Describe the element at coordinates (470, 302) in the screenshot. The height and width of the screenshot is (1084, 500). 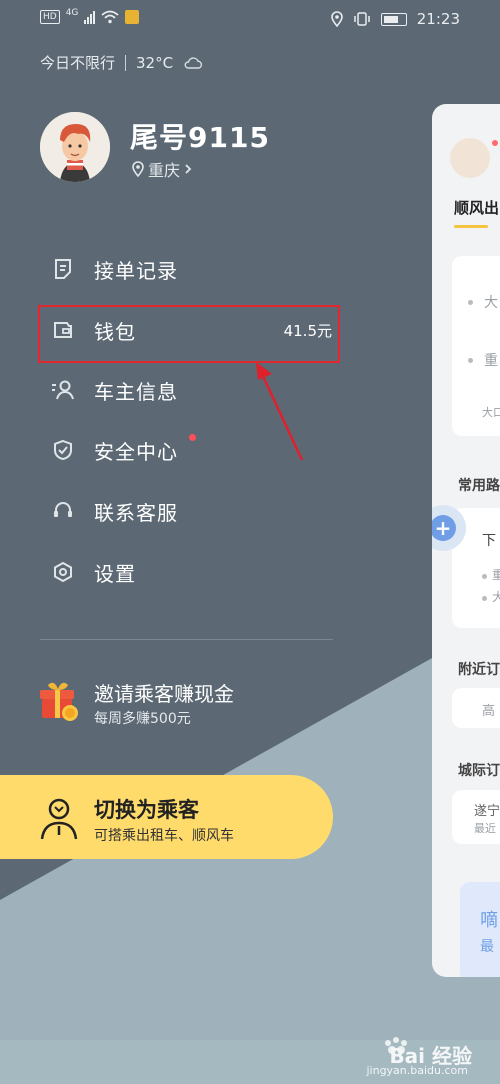
I see `route-start-dot` at that location.